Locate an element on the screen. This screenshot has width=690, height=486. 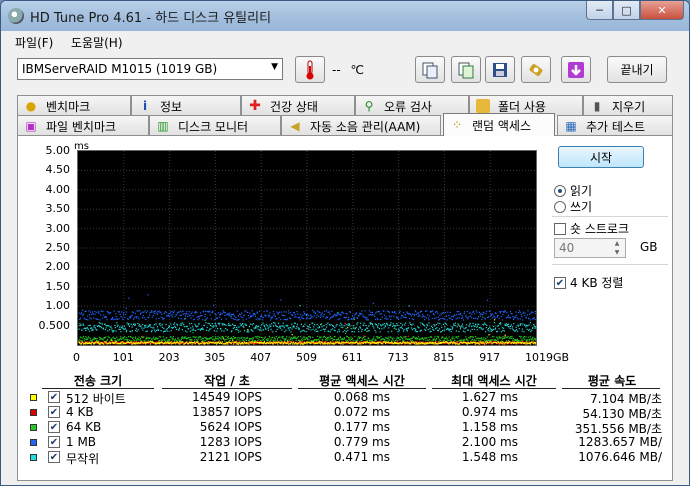
tab-file-benchmark: ▣ 파일 벤치마크 is located at coordinates (83, 125).